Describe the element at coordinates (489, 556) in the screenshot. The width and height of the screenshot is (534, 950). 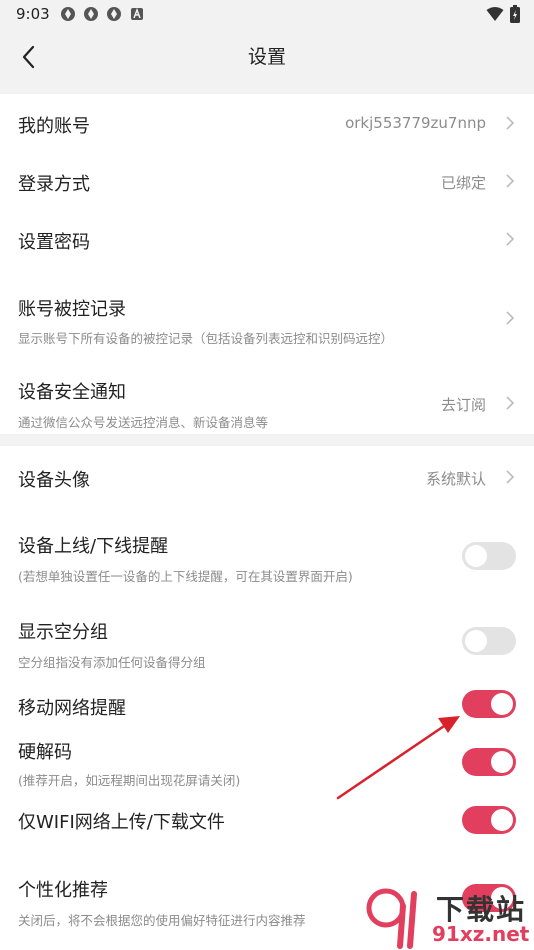
I see `online-offline-alert-toggle` at that location.